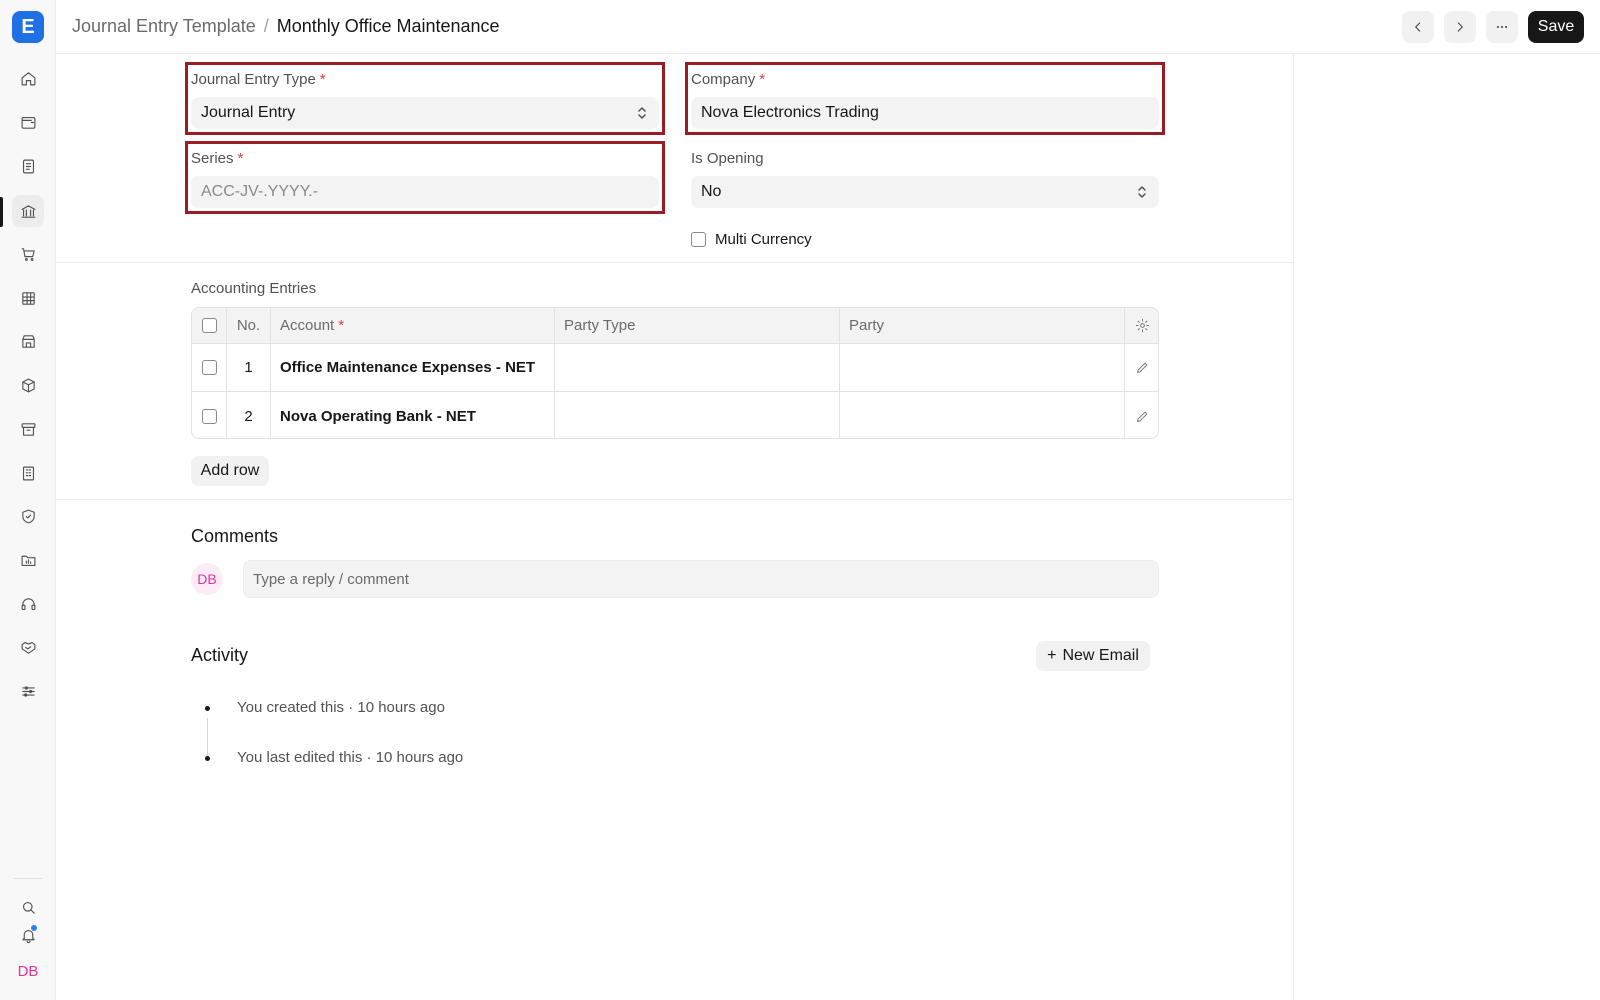  I want to click on table-row: 1 Office Maintenance Expenses - NET, so click(675, 368).